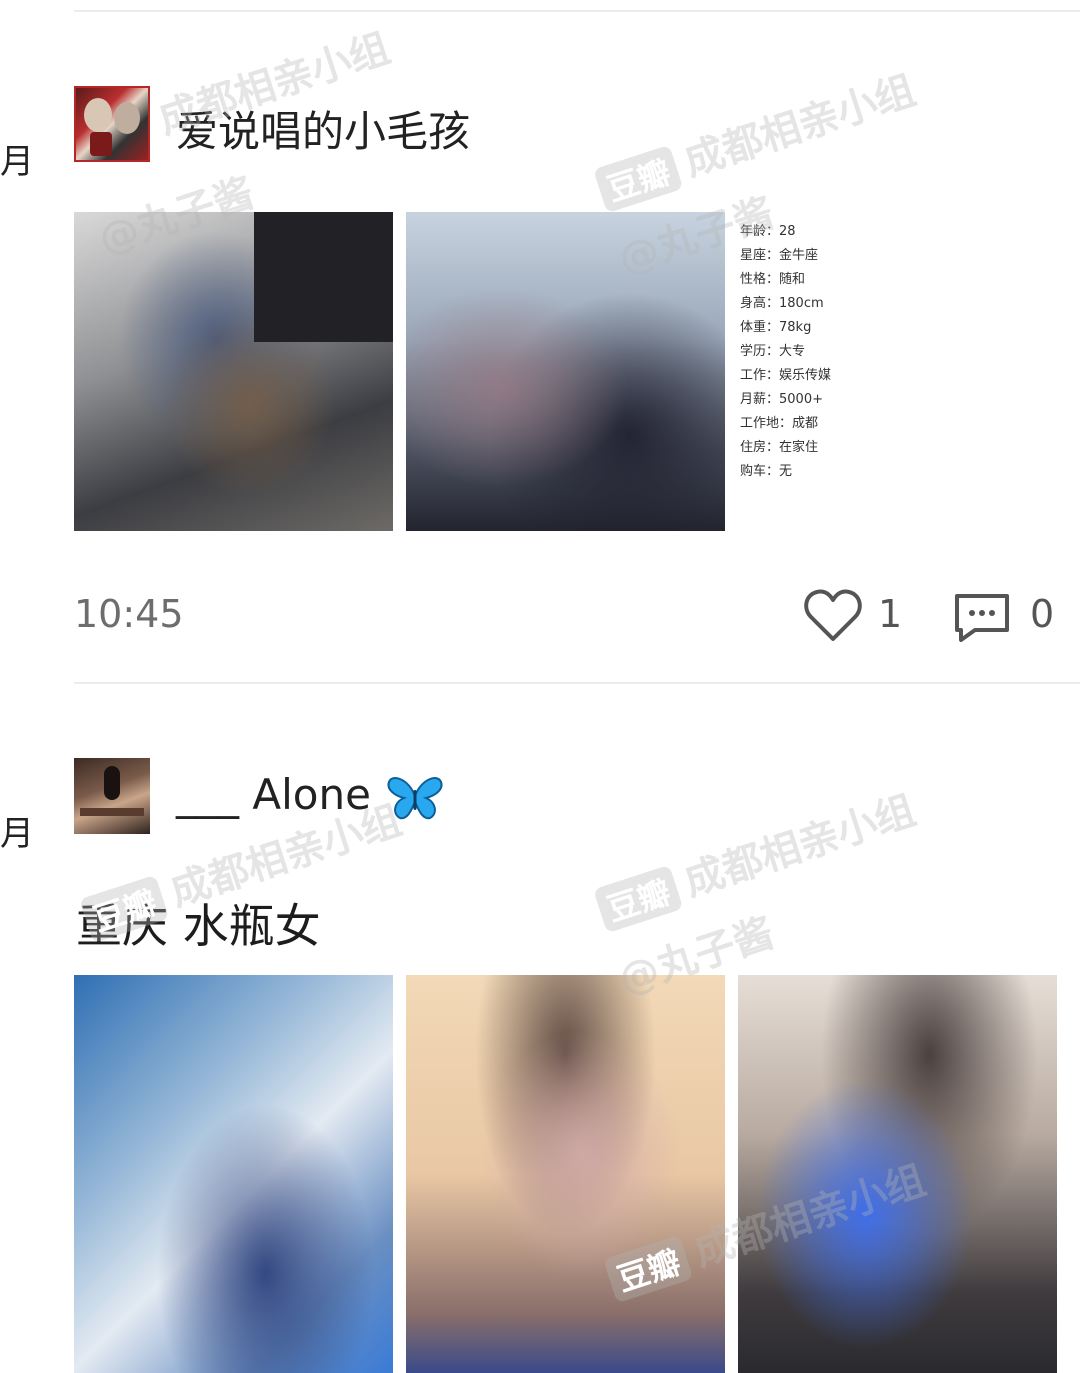 Image resolution: width=1080 pixels, height=1373 pixels. Describe the element at coordinates (773, 351) in the screenshot. I see `profile-row-education: 学历：大专` at that location.